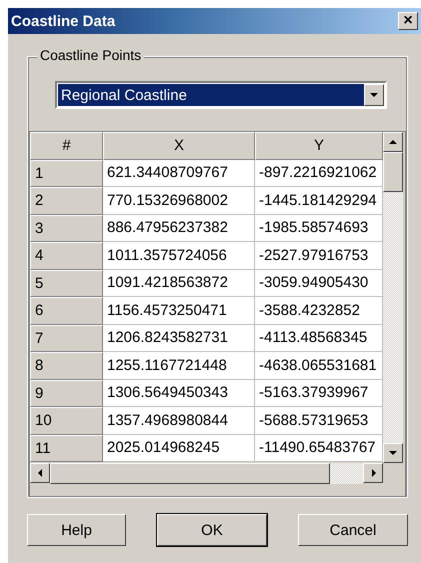 This screenshot has width=421, height=563. Describe the element at coordinates (66, 448) in the screenshot. I see `row-header: 11` at that location.